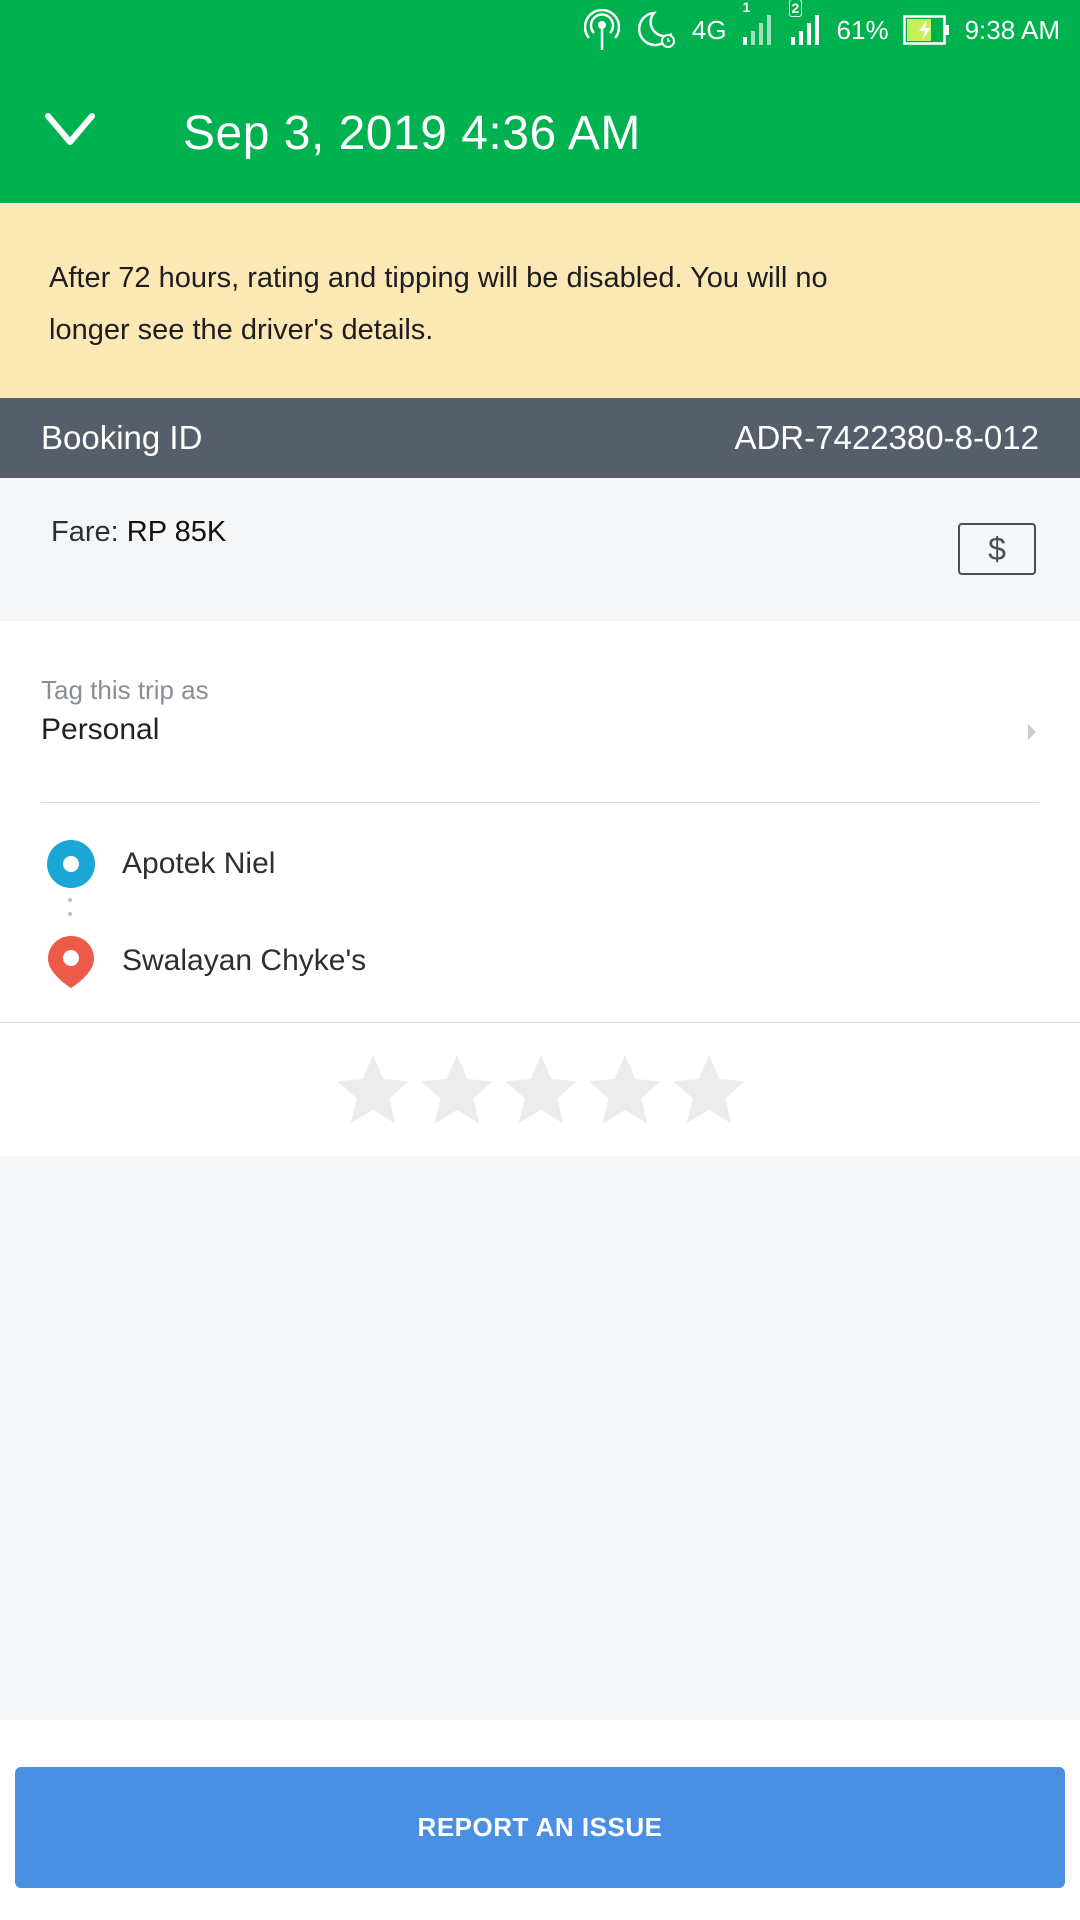 The width and height of the screenshot is (1080, 1920). Describe the element at coordinates (412, 133) in the screenshot. I see `page-title: Sep 3, 2019 4:36 AM` at that location.